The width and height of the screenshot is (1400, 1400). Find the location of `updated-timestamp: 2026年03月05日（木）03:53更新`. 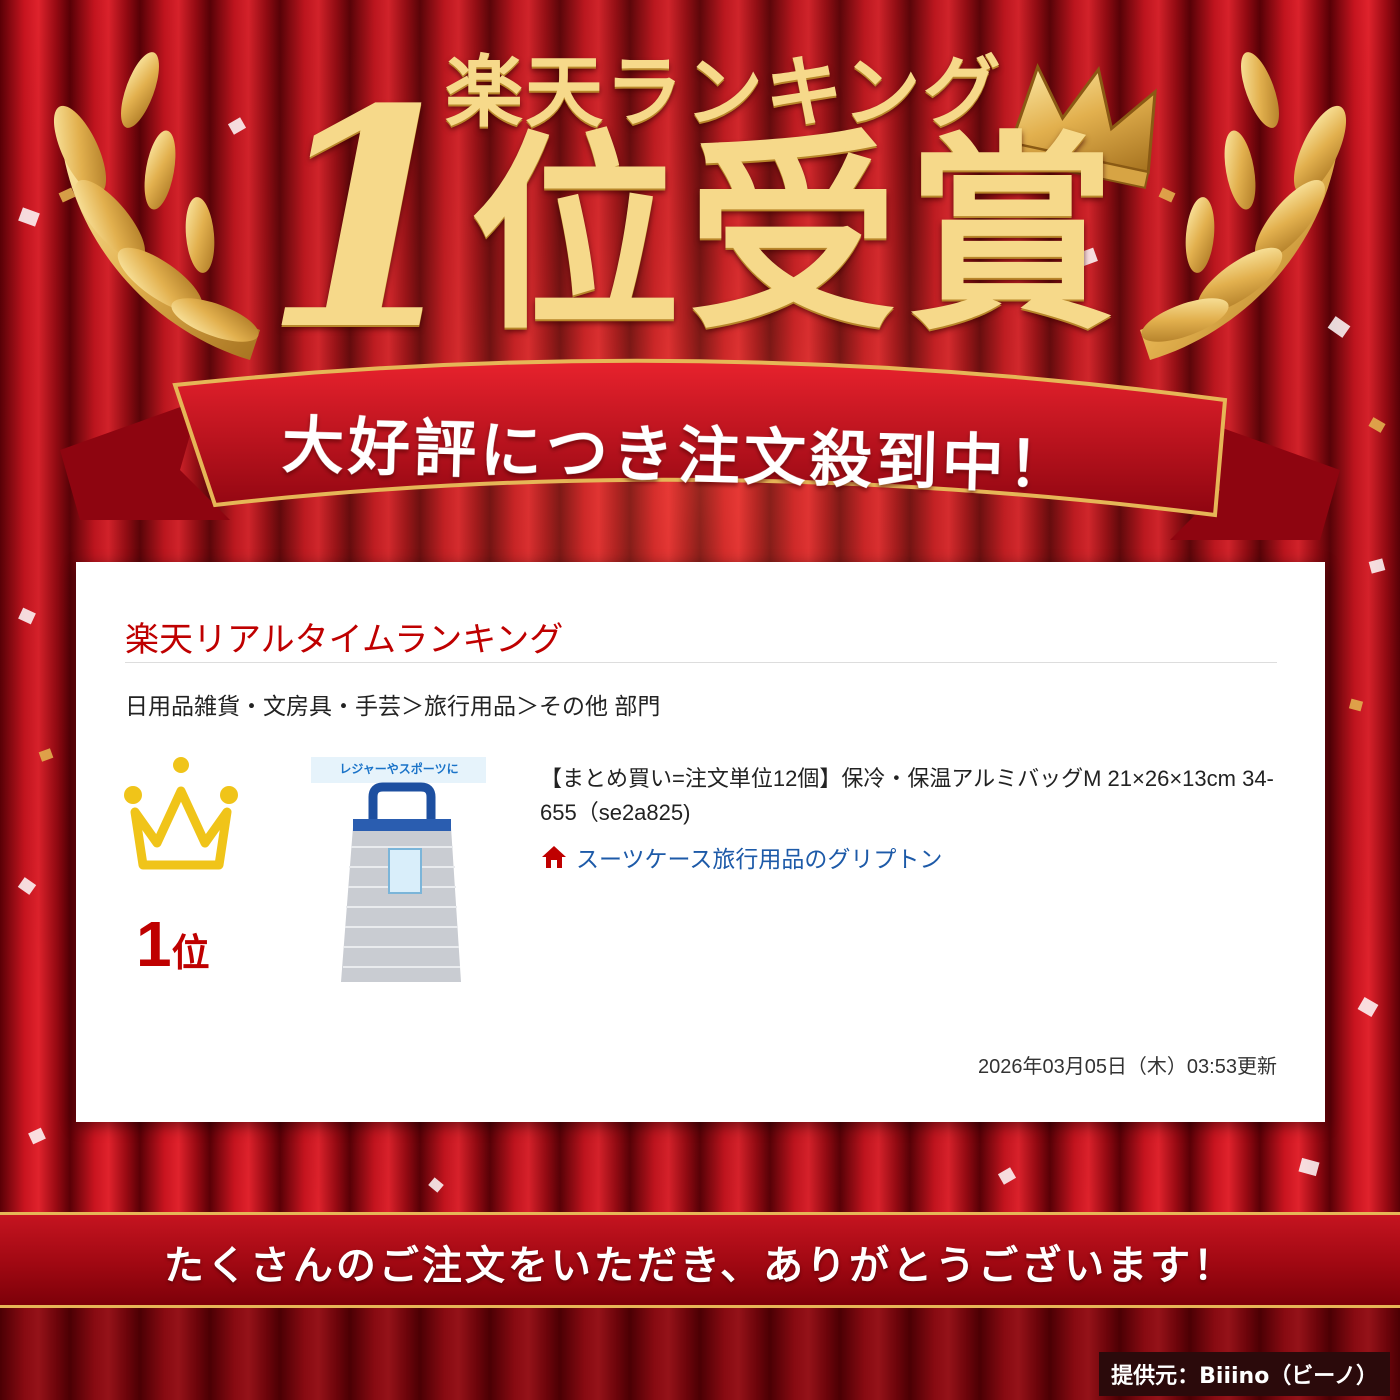

updated-timestamp: 2026年03月05日（木）03:53更新 is located at coordinates (1127, 1067).